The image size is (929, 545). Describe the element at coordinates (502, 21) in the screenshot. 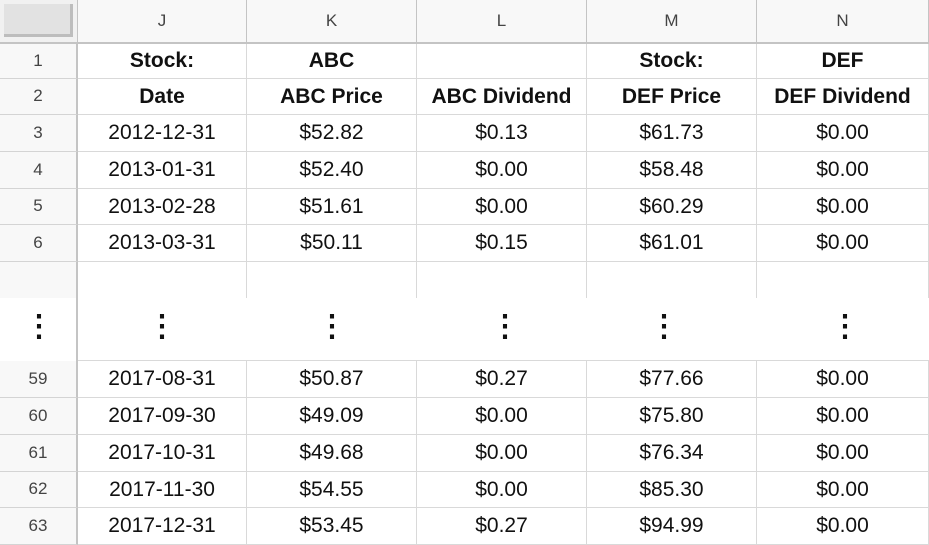

I see `column-header-l: L` at that location.